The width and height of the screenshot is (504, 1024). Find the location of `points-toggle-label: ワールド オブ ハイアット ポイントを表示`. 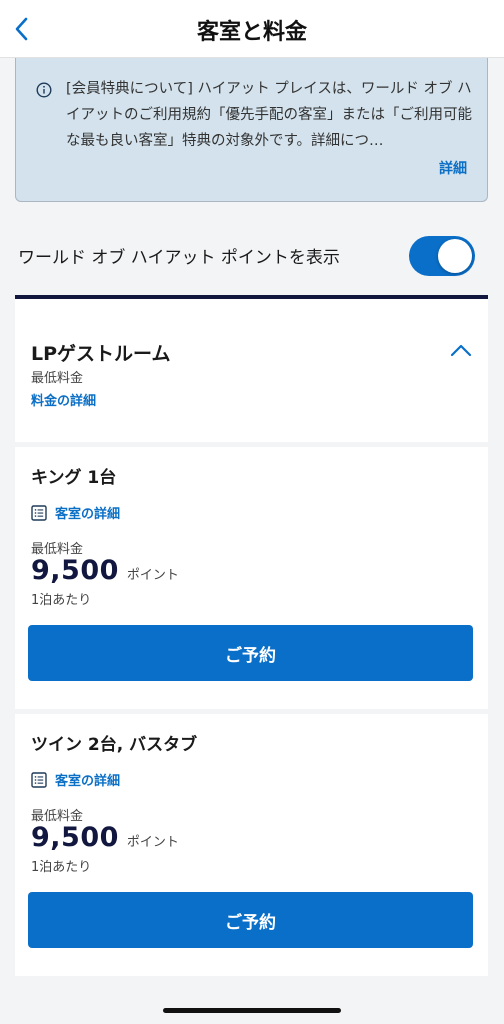

points-toggle-label: ワールド オブ ハイアット ポイントを表示 is located at coordinates (179, 258).